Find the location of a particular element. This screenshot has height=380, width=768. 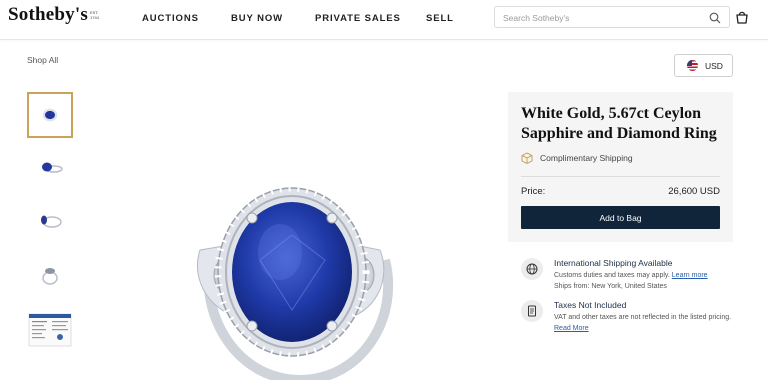

read-more-link: Read More is located at coordinates (571, 328).